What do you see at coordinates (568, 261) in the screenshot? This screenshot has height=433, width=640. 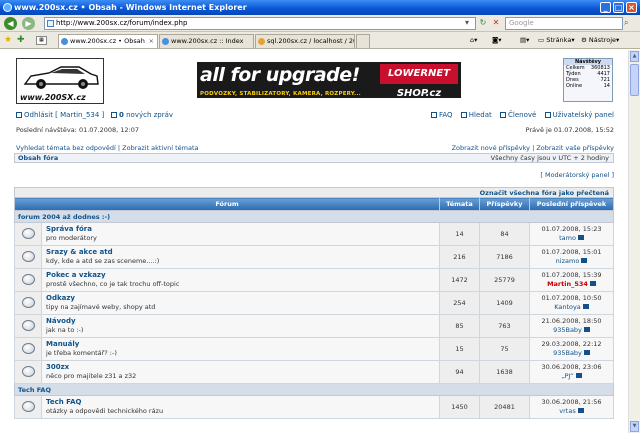 I see `last-post-user: nizamo` at bounding box center [568, 261].